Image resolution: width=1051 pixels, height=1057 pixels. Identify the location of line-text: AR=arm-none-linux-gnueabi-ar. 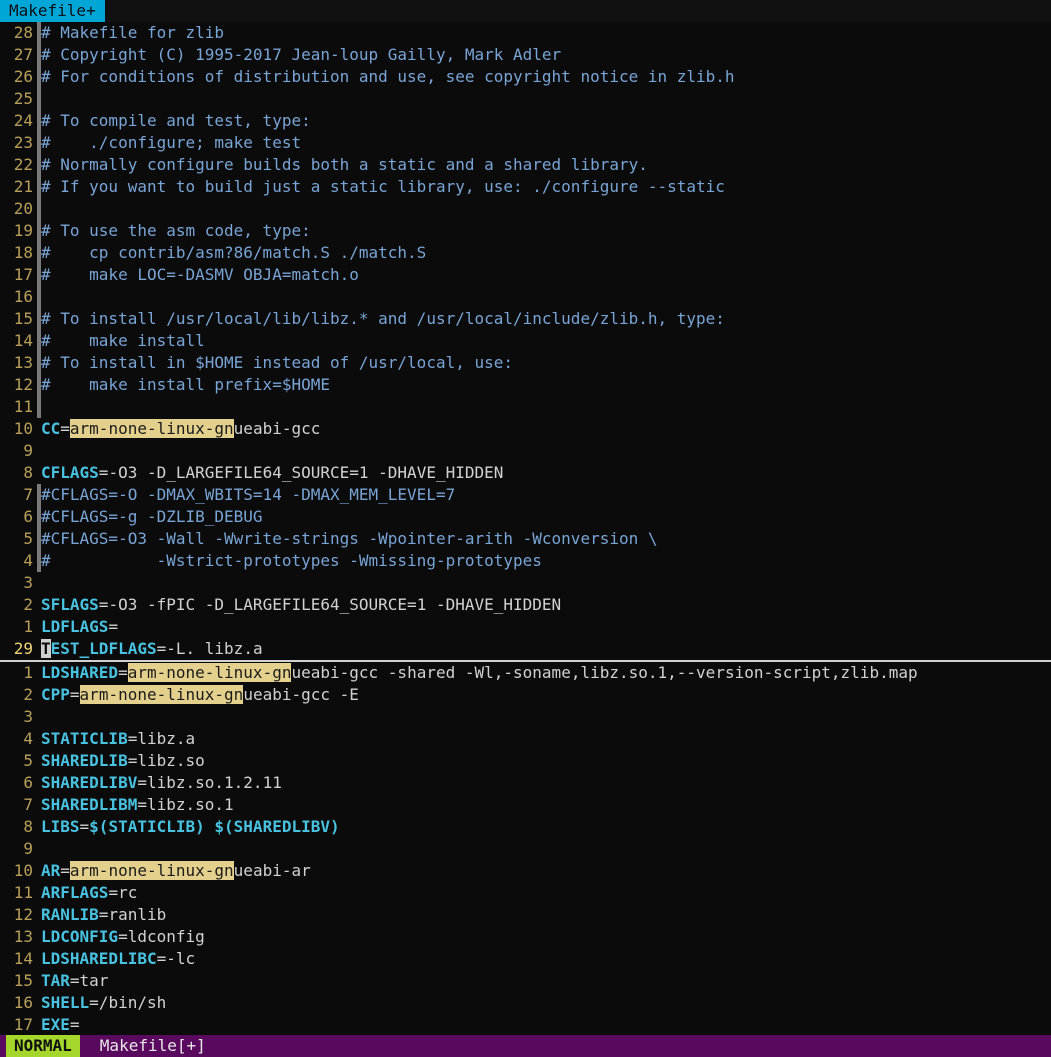
(546, 871).